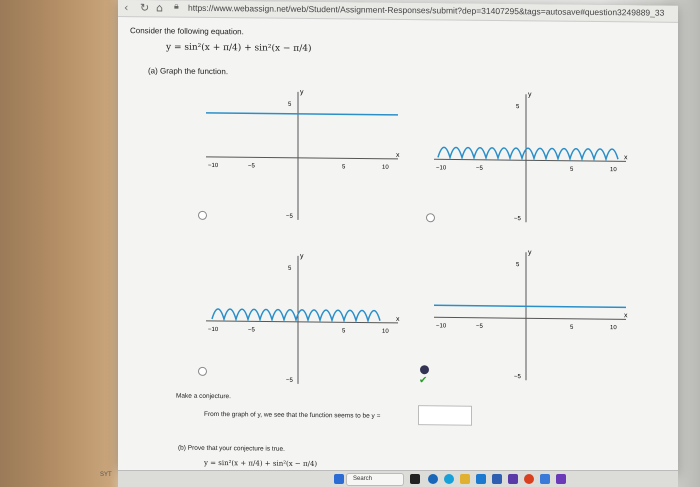 This screenshot has width=700, height=487. Describe the element at coordinates (126, 7) in the screenshot. I see `back-icon: ‹` at that location.